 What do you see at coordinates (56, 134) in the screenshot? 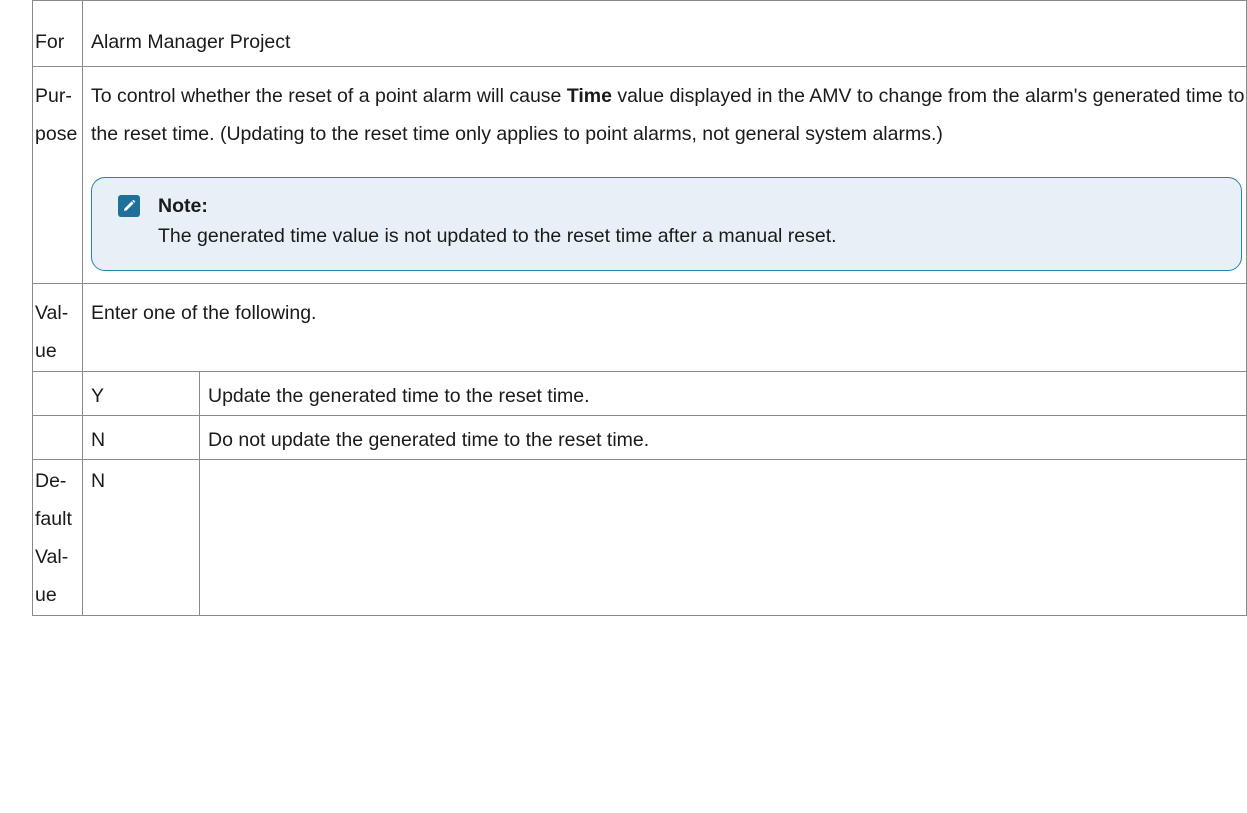
I see `purpose-label-part2: pose` at bounding box center [56, 134].